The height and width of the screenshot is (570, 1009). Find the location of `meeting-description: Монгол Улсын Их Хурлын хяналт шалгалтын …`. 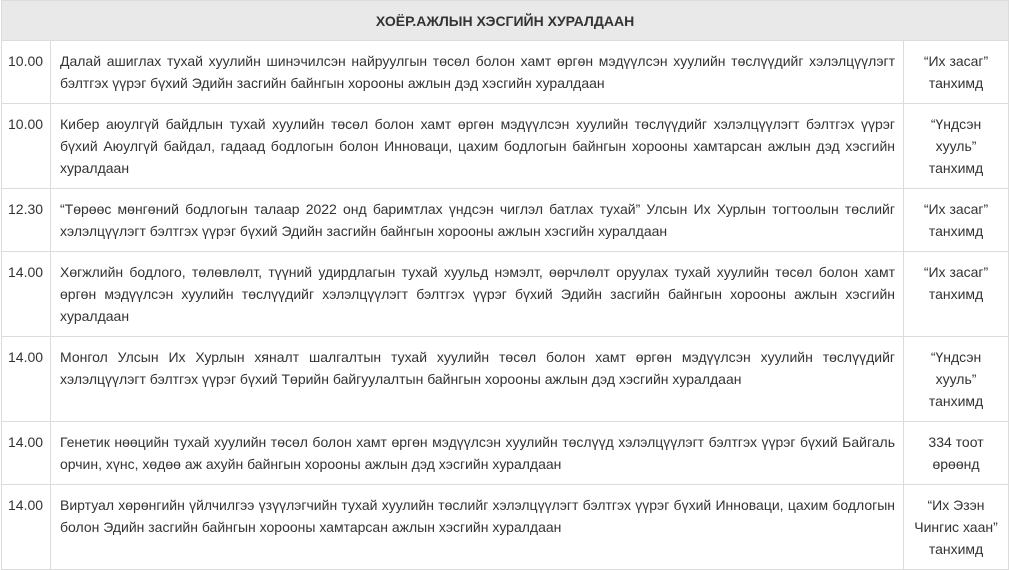

meeting-description: Монгол Улсын Их Хурлын хяналт шалгалтын … is located at coordinates (477, 379).